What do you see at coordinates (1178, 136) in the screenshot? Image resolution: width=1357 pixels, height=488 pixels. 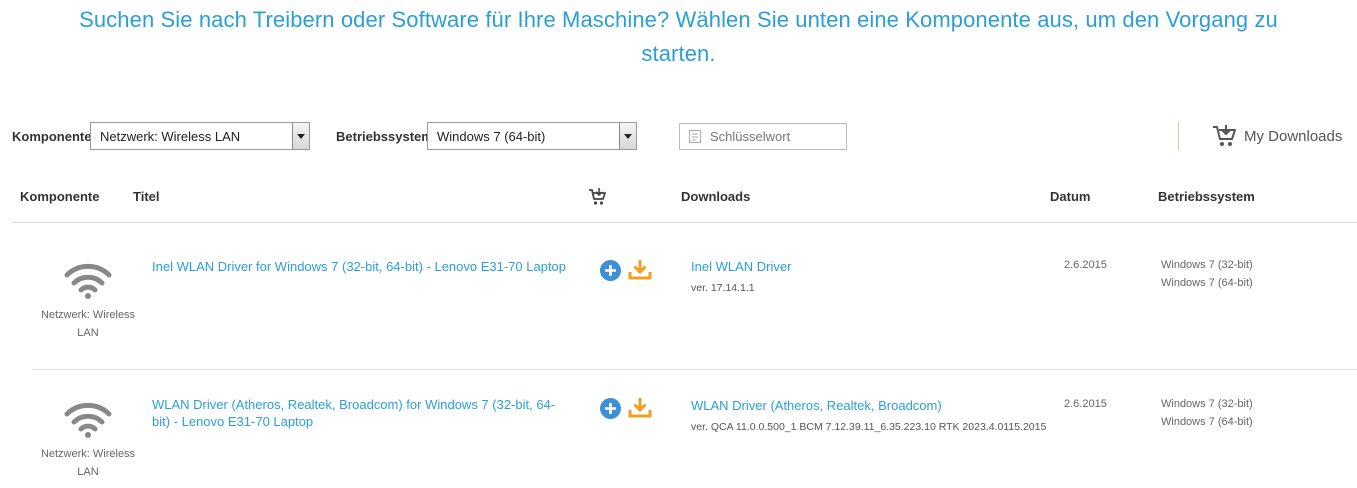 I see `divider` at bounding box center [1178, 136].